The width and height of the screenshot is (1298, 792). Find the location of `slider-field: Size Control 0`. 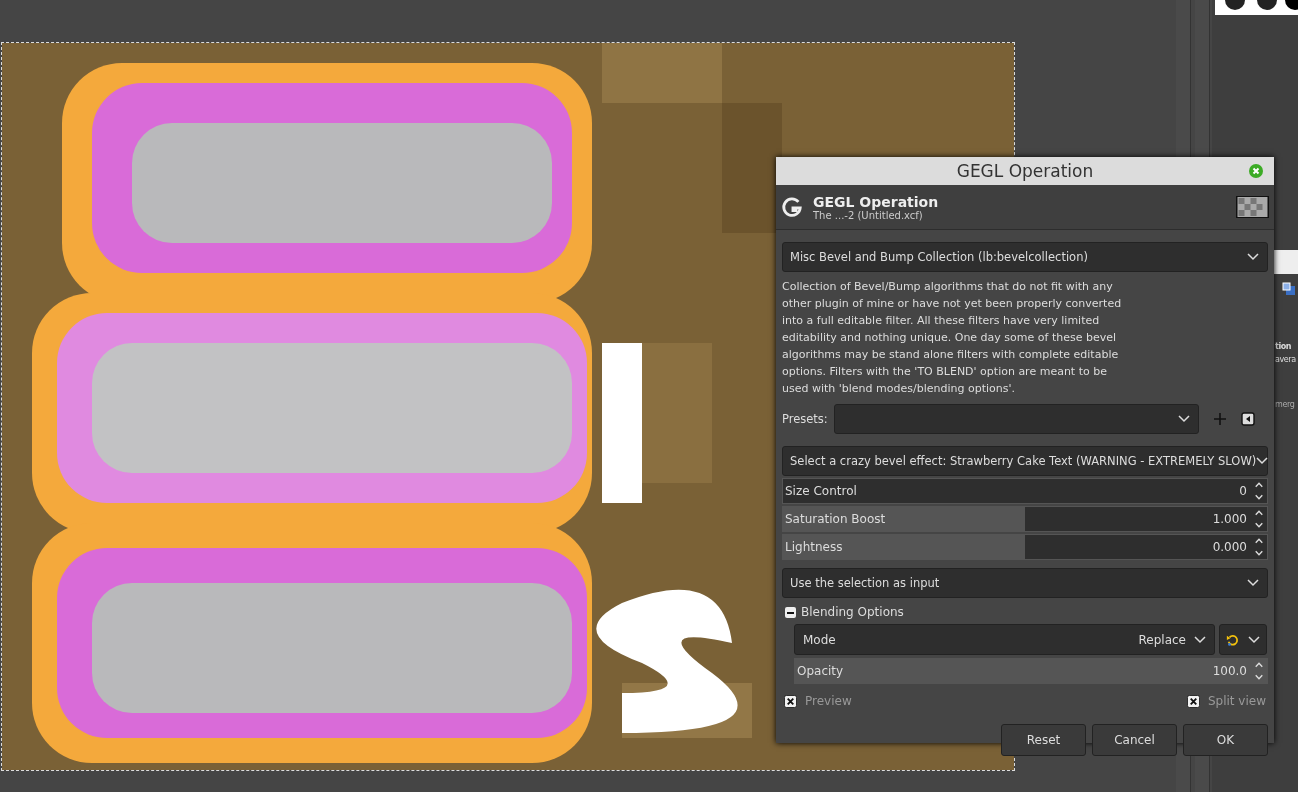

slider-field: Size Control 0 is located at coordinates (1025, 491).